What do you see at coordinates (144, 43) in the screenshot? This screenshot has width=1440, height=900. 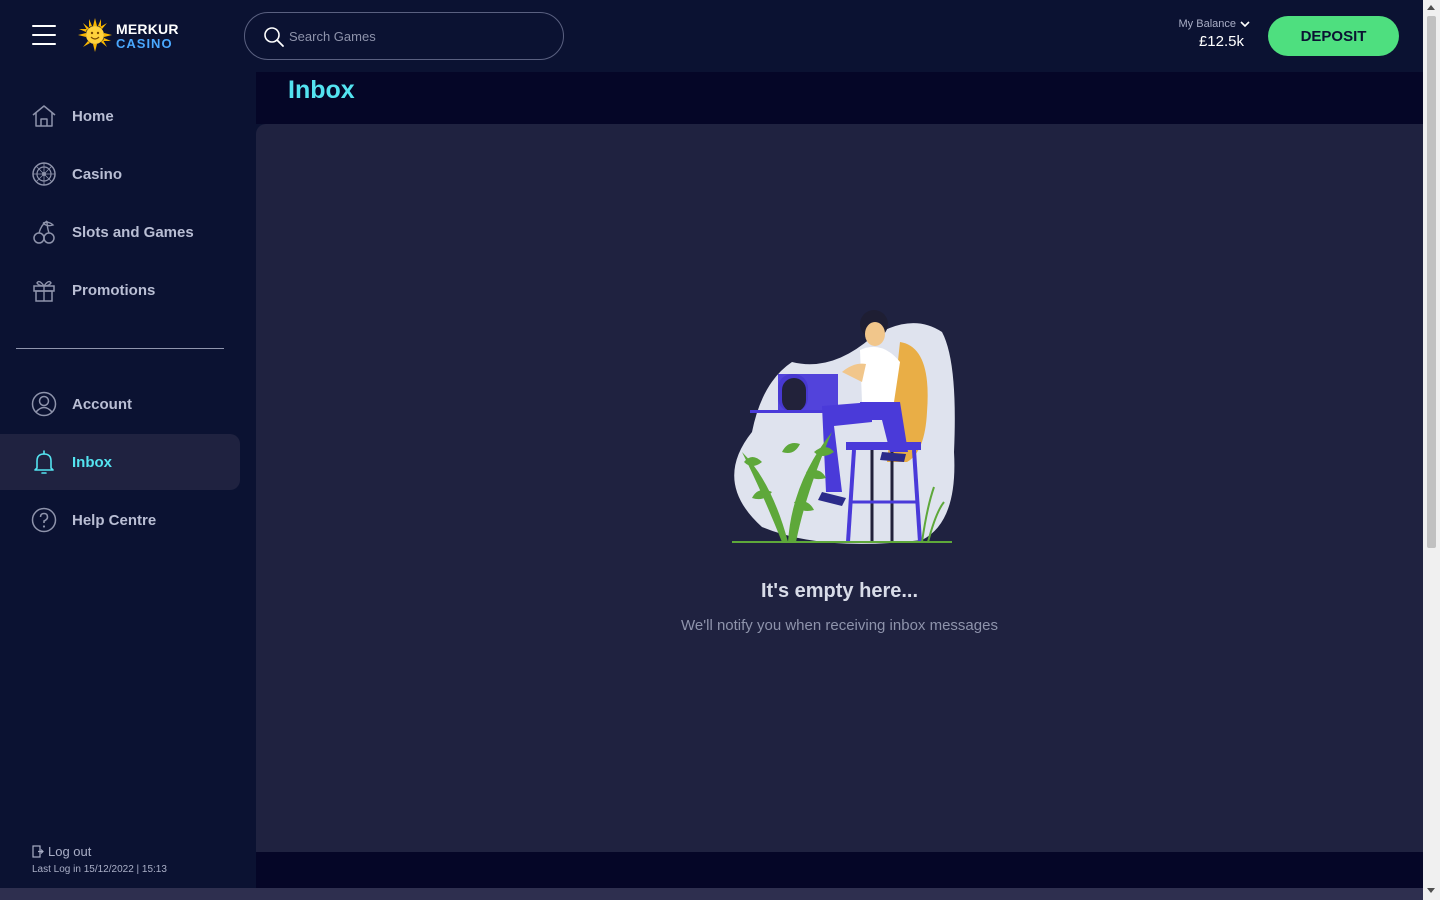 I see `brand-name-line2: CASINO` at bounding box center [144, 43].